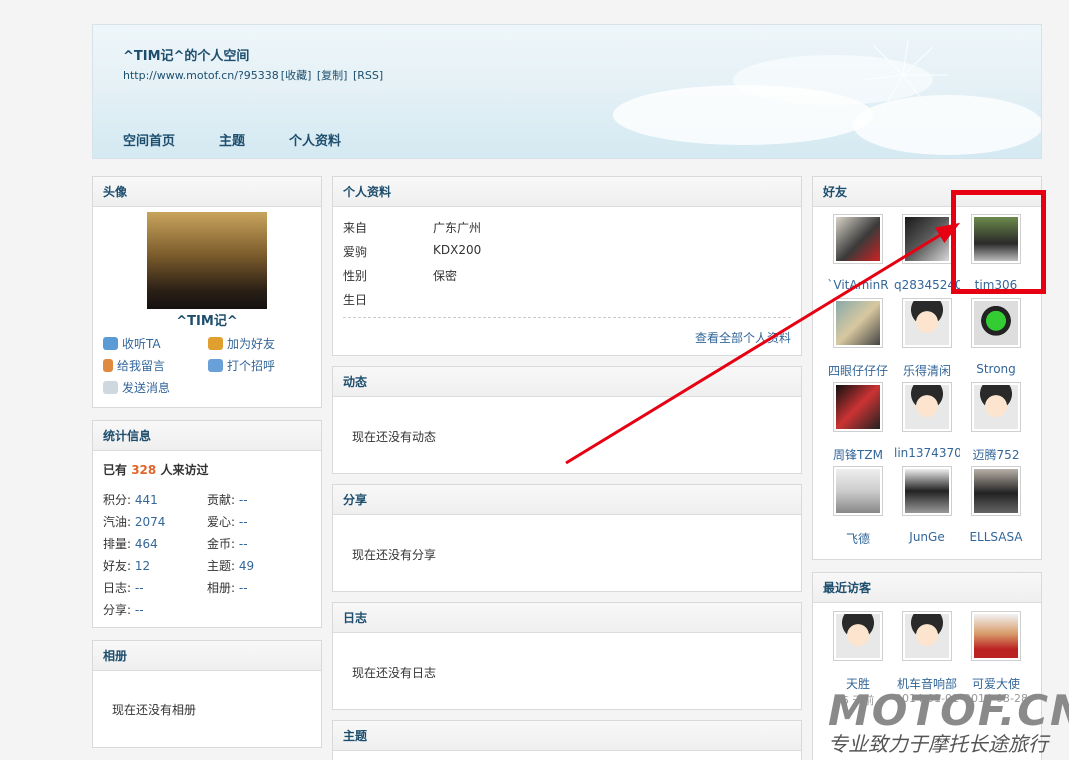 Image resolution: width=1069 pixels, height=760 pixels. I want to click on friend-name: `VitAminR, so click(858, 285).